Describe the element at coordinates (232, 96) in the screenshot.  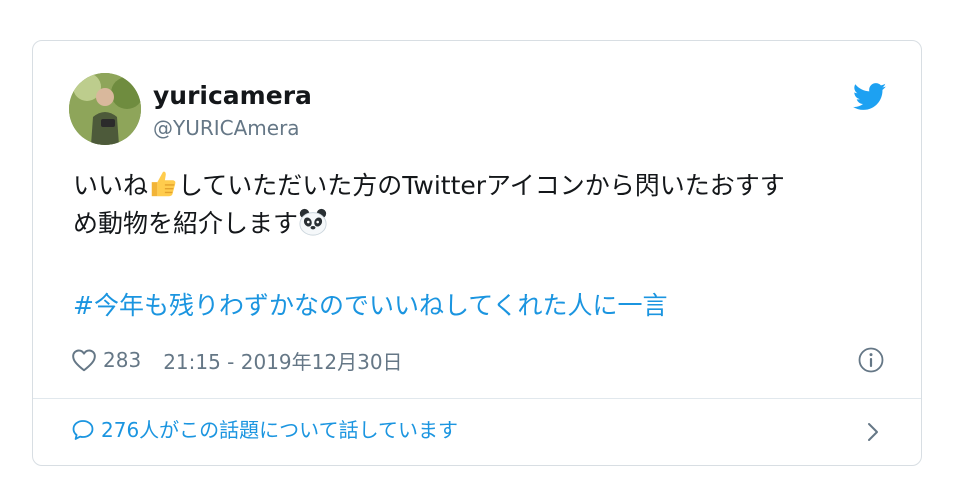
I see `user-display-name: yuricamera` at that location.